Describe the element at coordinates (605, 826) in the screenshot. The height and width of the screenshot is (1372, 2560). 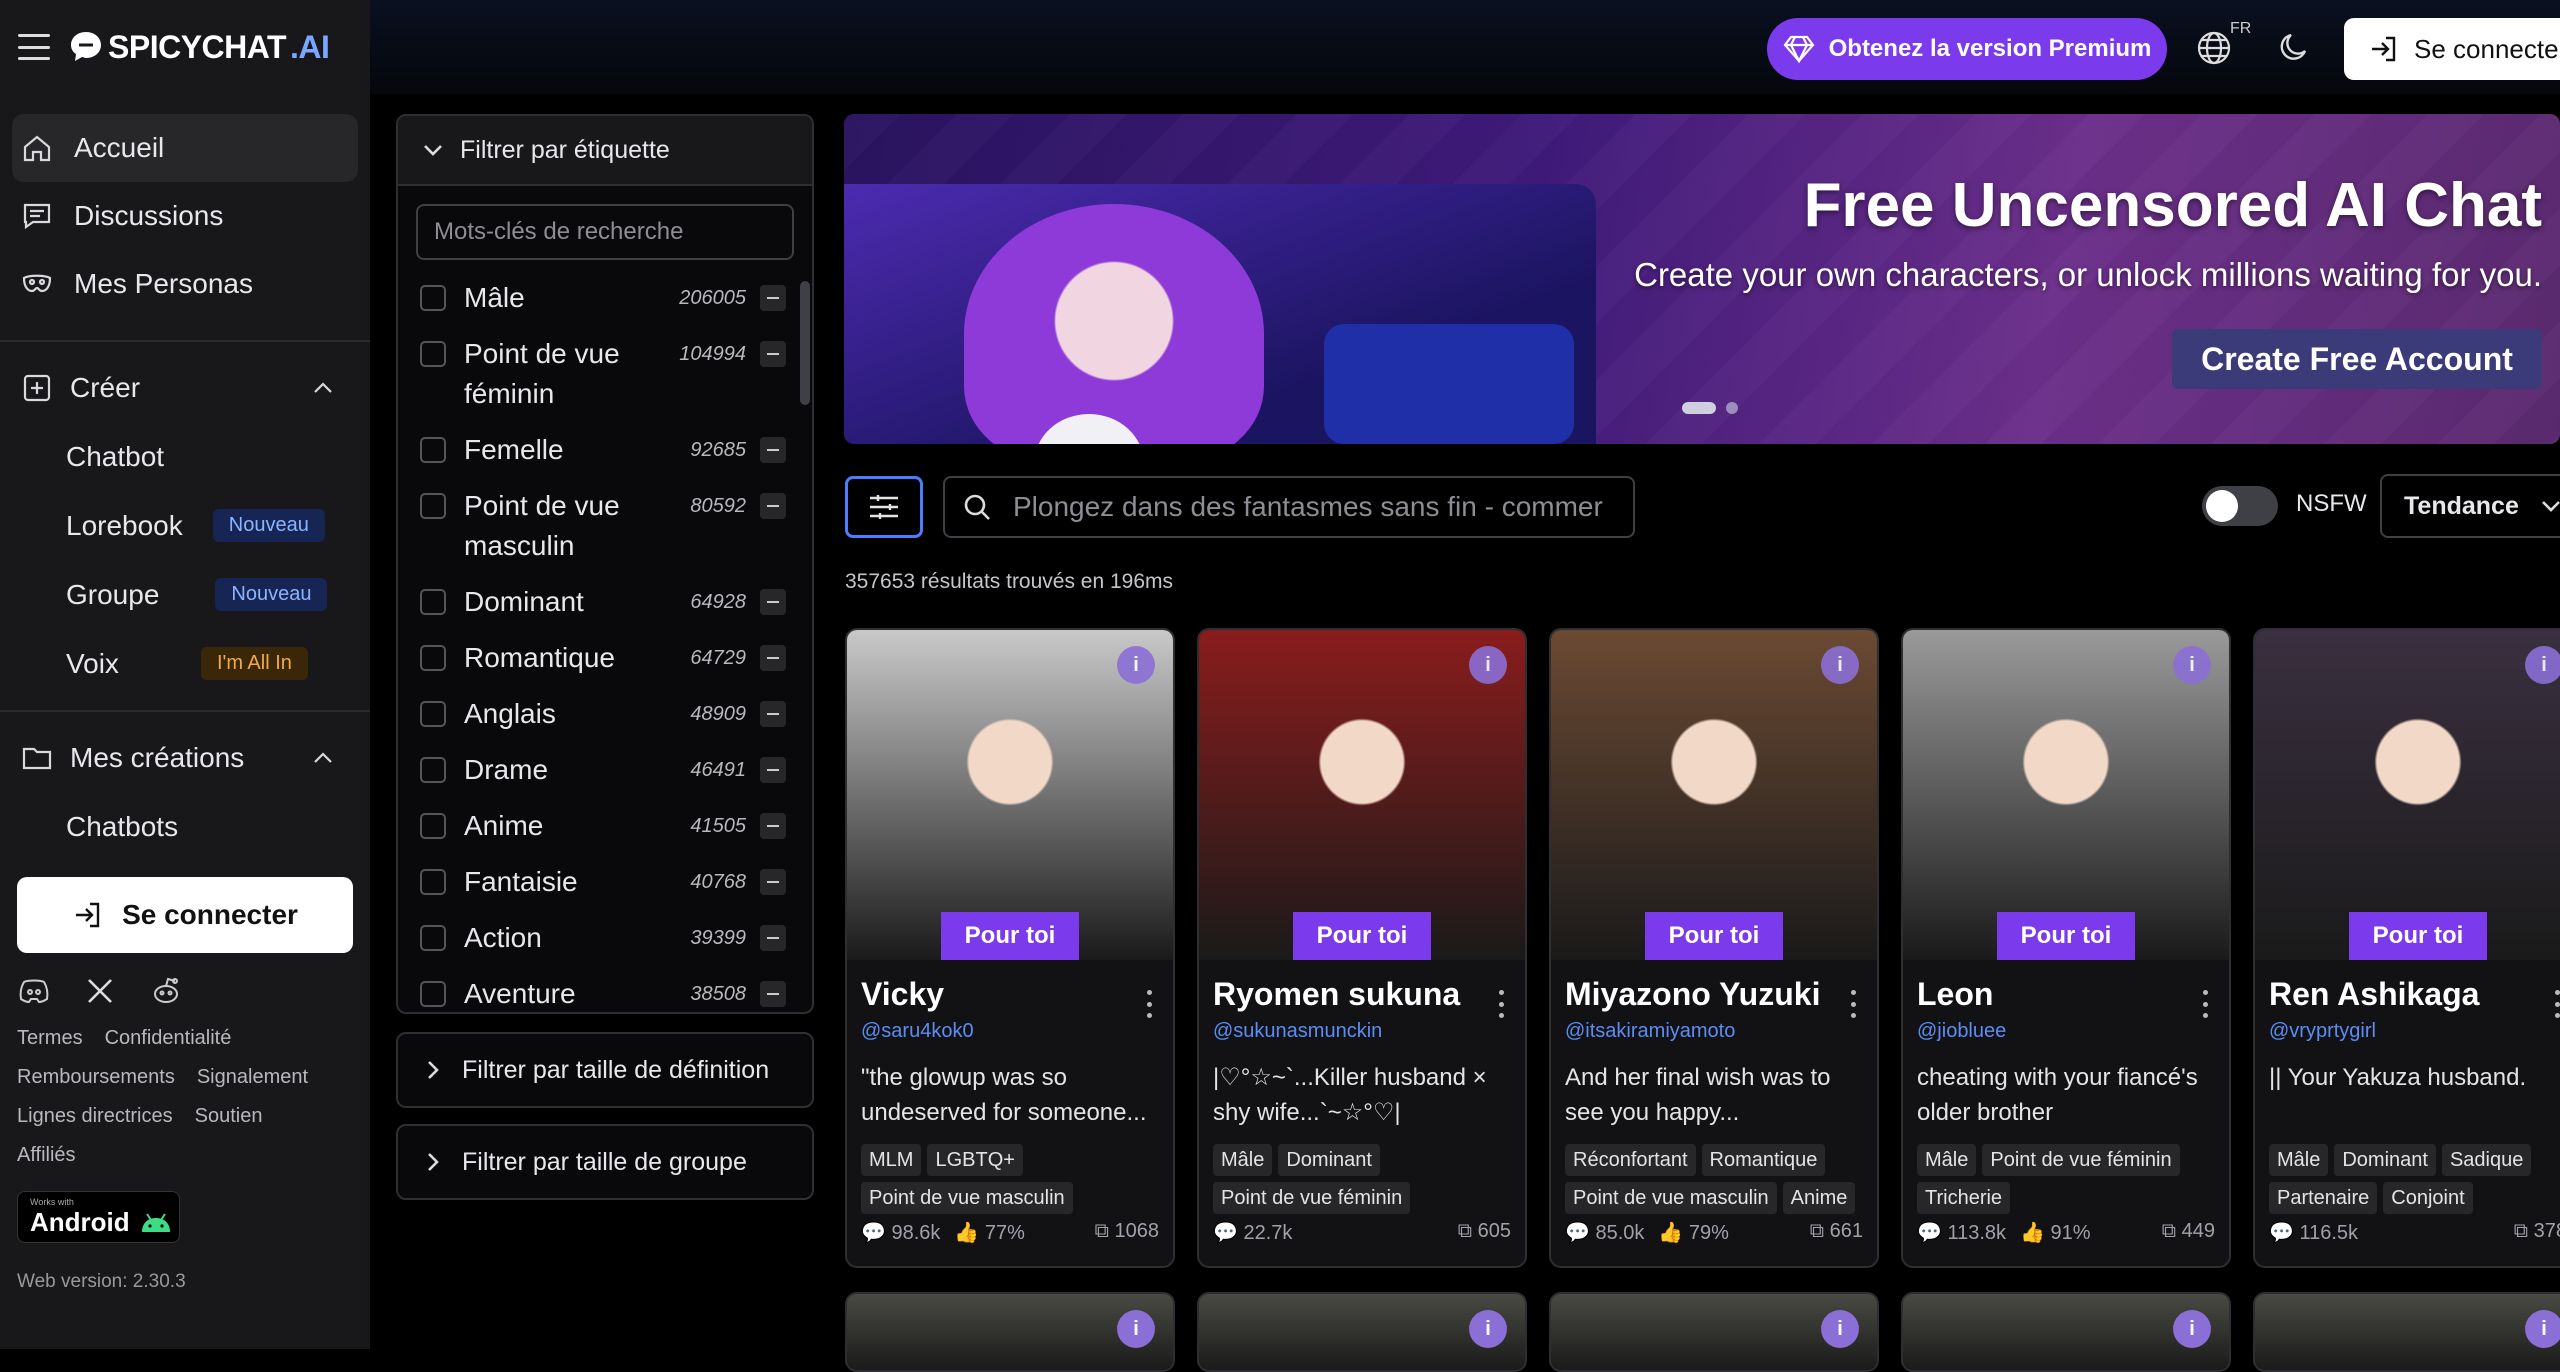
I see `tag-filter-row: Anime 41505` at that location.